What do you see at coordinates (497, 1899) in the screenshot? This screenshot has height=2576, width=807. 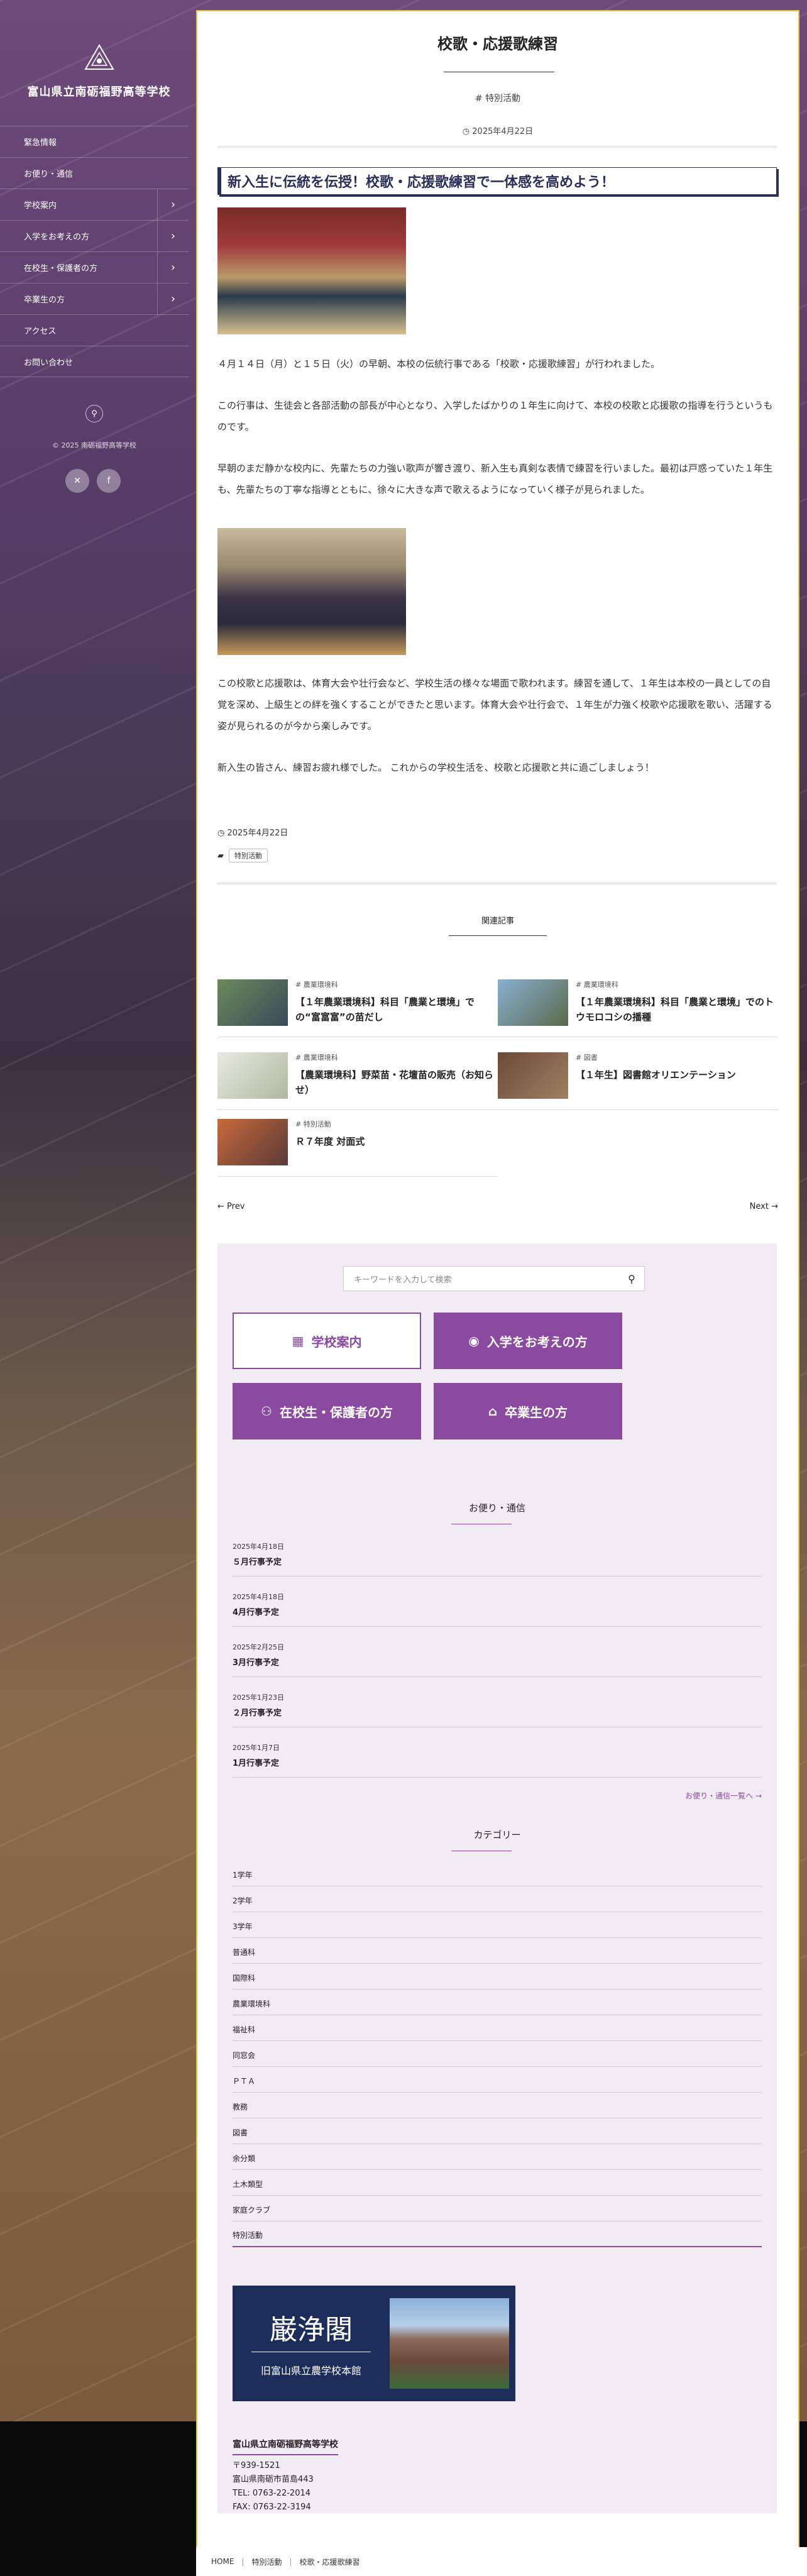 I see `category-item: 2学年` at bounding box center [497, 1899].